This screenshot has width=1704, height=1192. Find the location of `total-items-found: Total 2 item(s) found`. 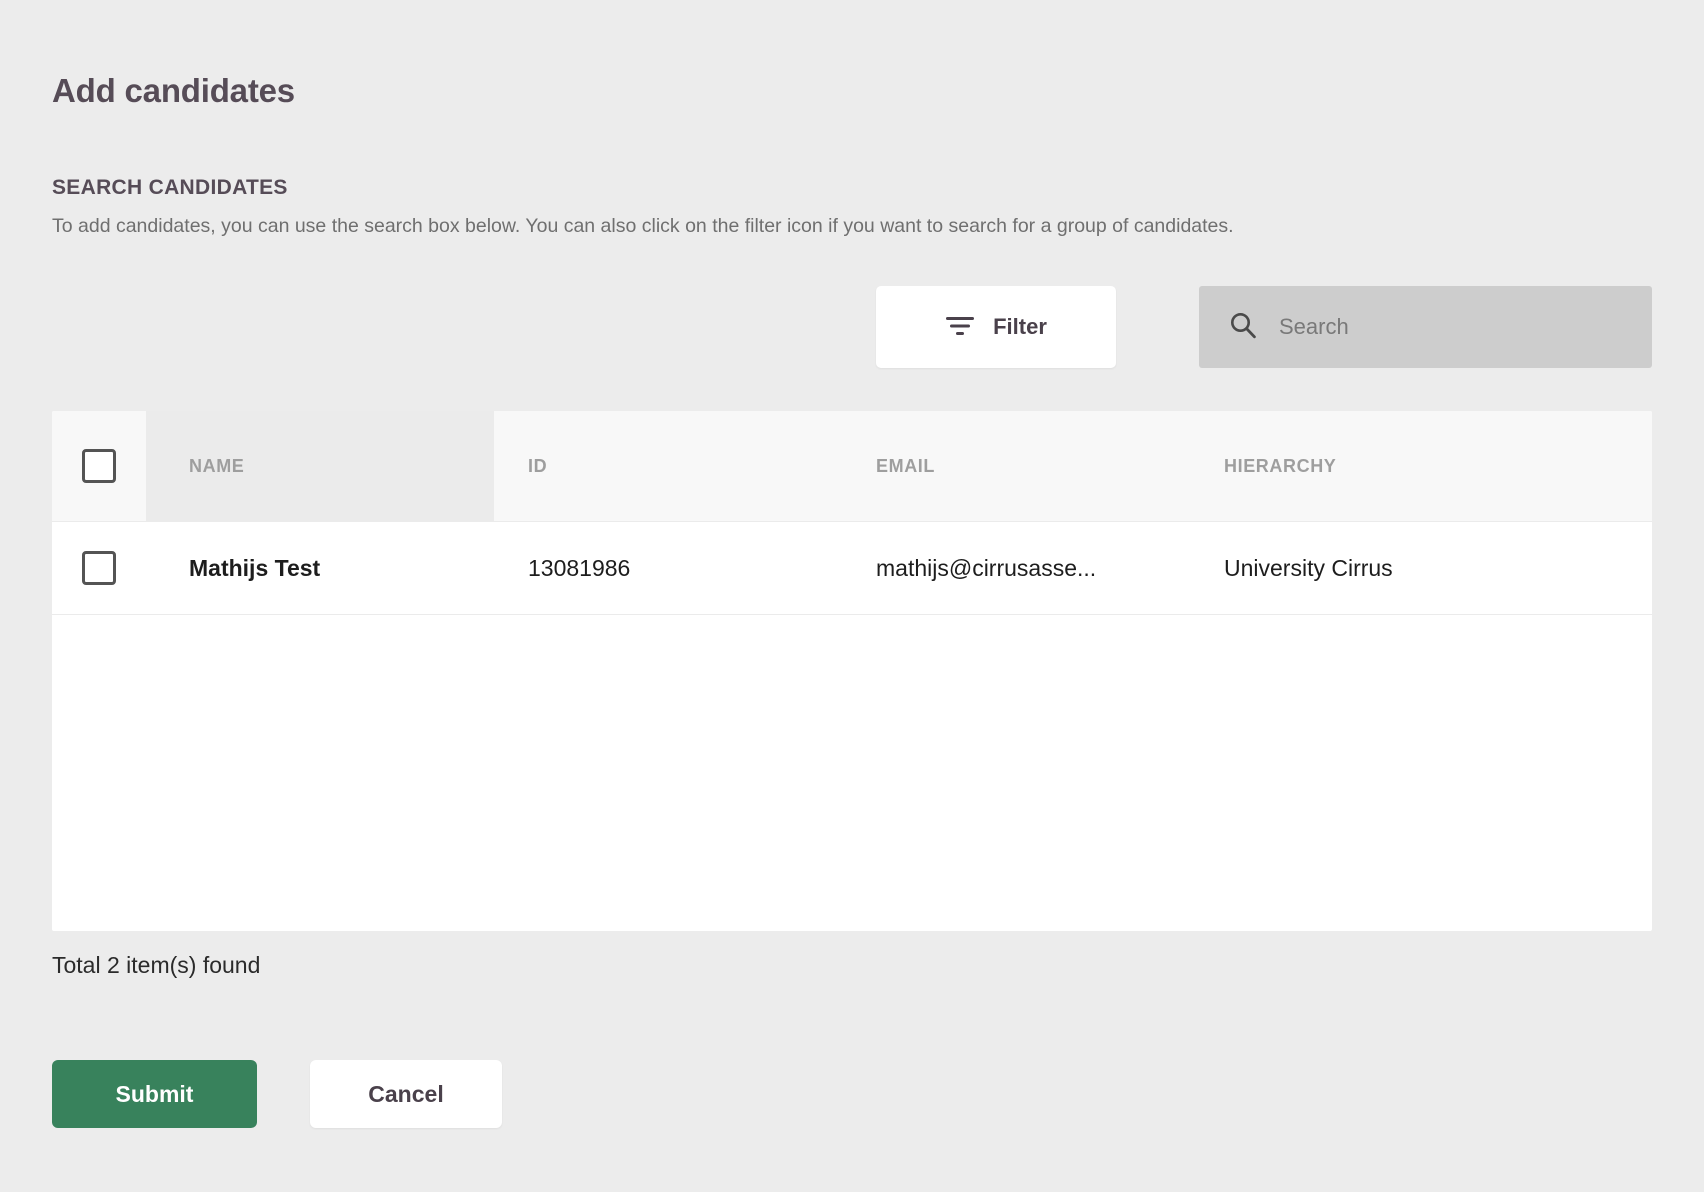

total-items-found: Total 2 item(s) found is located at coordinates (156, 965).